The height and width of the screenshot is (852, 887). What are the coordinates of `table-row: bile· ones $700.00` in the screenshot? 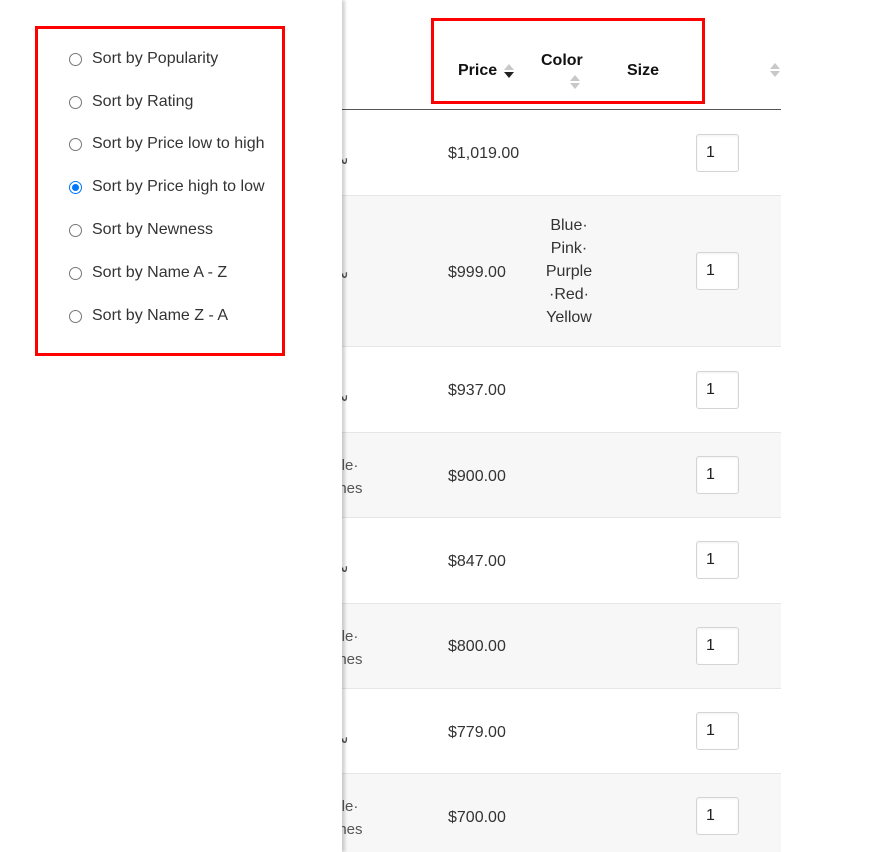 It's located at (561, 813).